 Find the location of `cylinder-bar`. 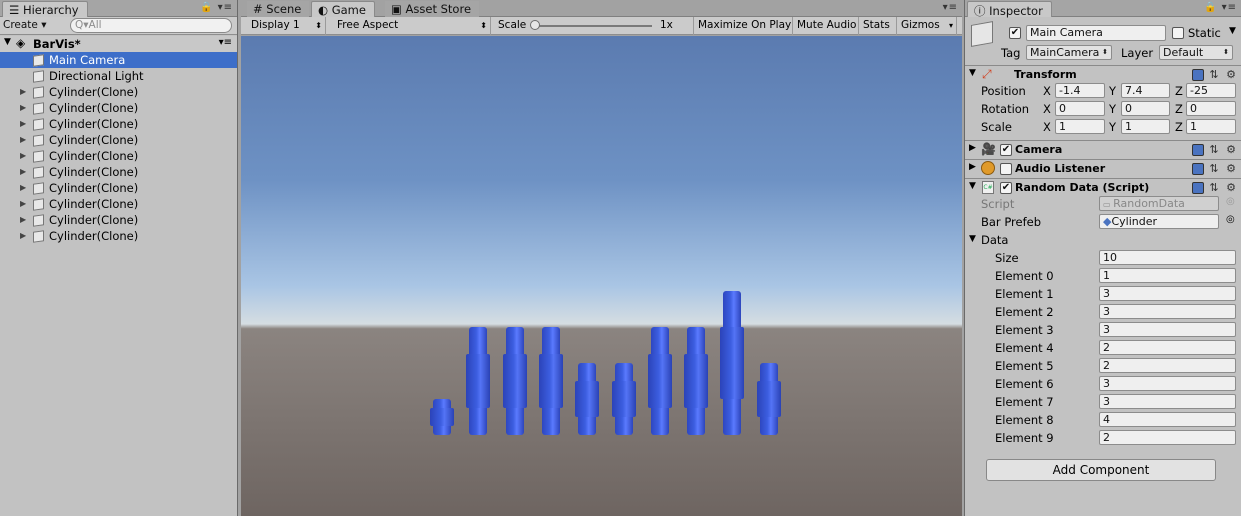

cylinder-bar is located at coordinates (550, 381).